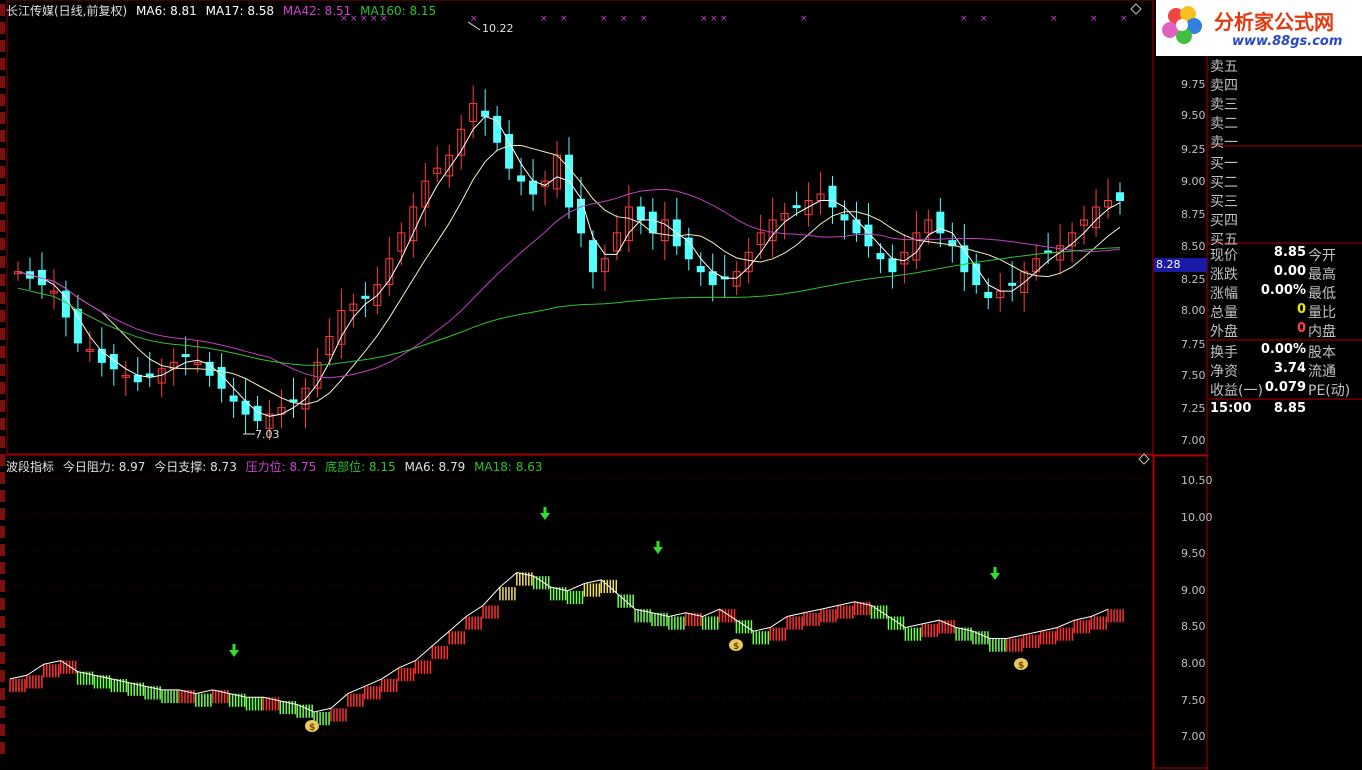  Describe the element at coordinates (1197, 480) in the screenshot. I see `ind-tick: 10.50` at that location.